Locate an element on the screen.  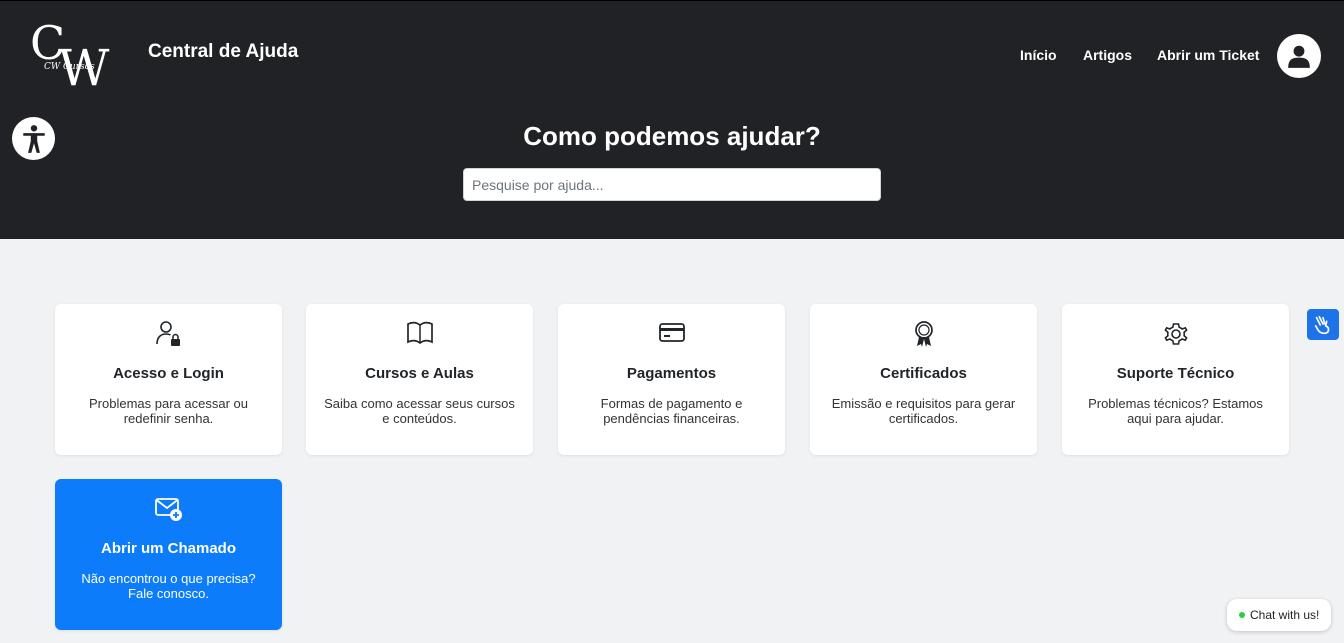
logo-icon: C W CW Cursos is located at coordinates (70, 56).